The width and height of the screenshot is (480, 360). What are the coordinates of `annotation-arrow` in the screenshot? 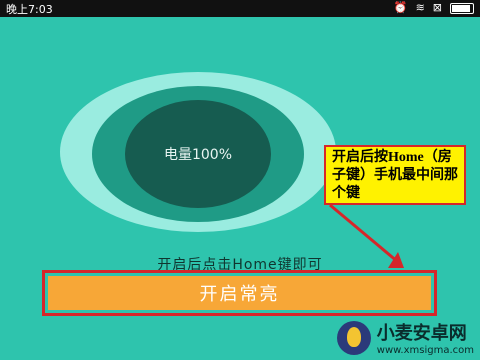 It's located at (366, 235).